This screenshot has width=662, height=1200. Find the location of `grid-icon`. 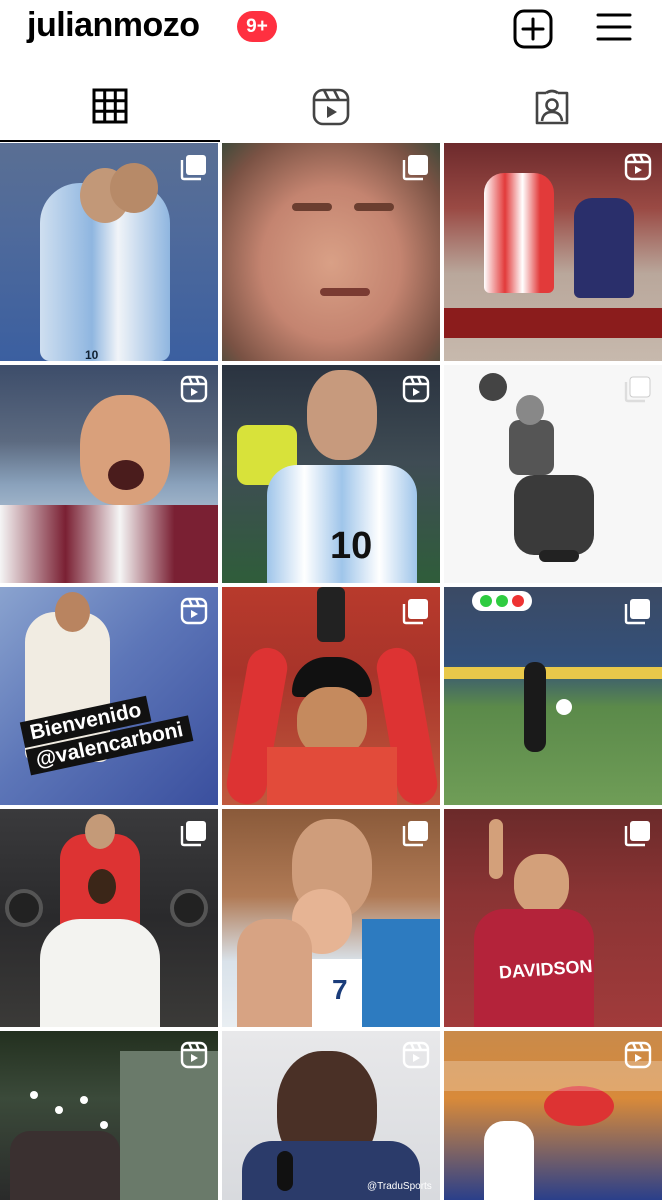

grid-icon is located at coordinates (110, 106).